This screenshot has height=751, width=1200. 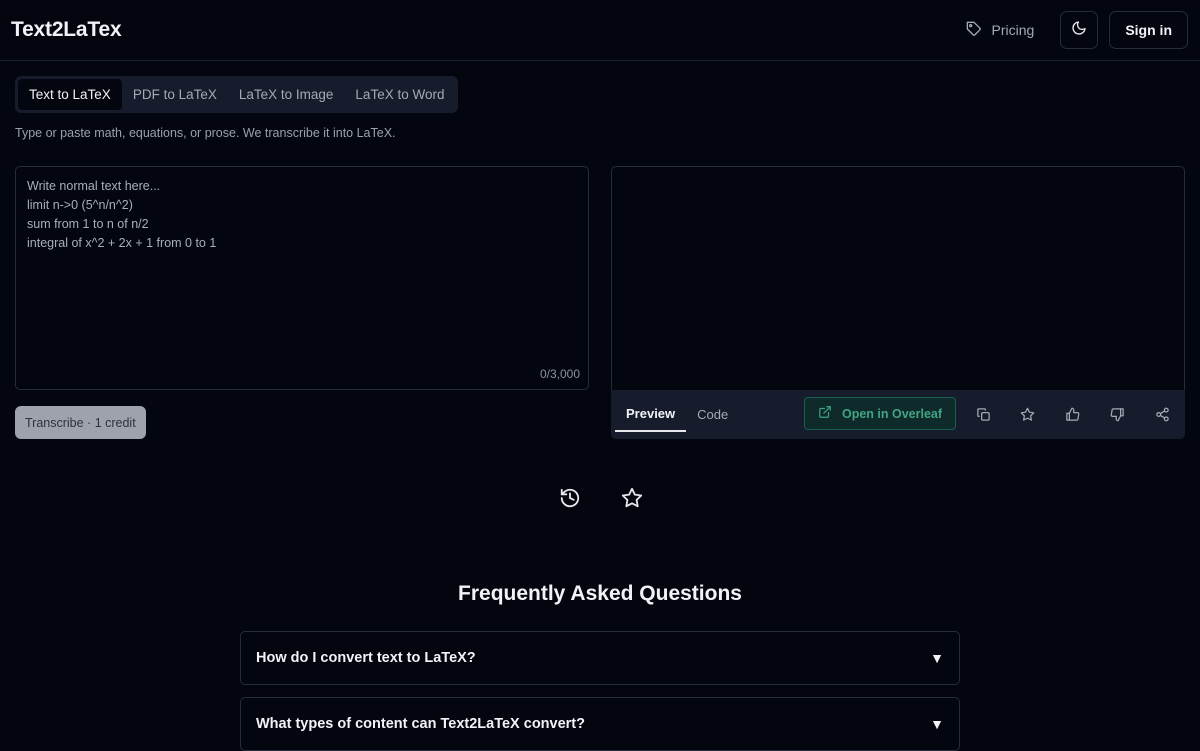 I want to click on pricing-link: Pricing, so click(x=1000, y=30).